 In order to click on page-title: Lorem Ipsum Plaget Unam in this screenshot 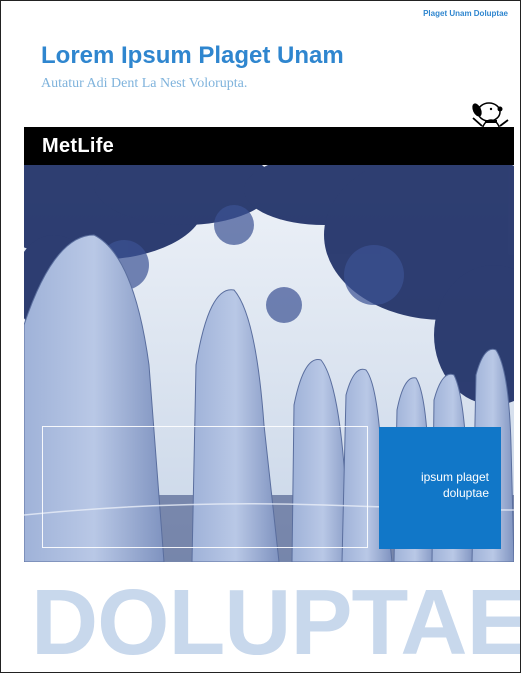, I will do `click(192, 55)`.